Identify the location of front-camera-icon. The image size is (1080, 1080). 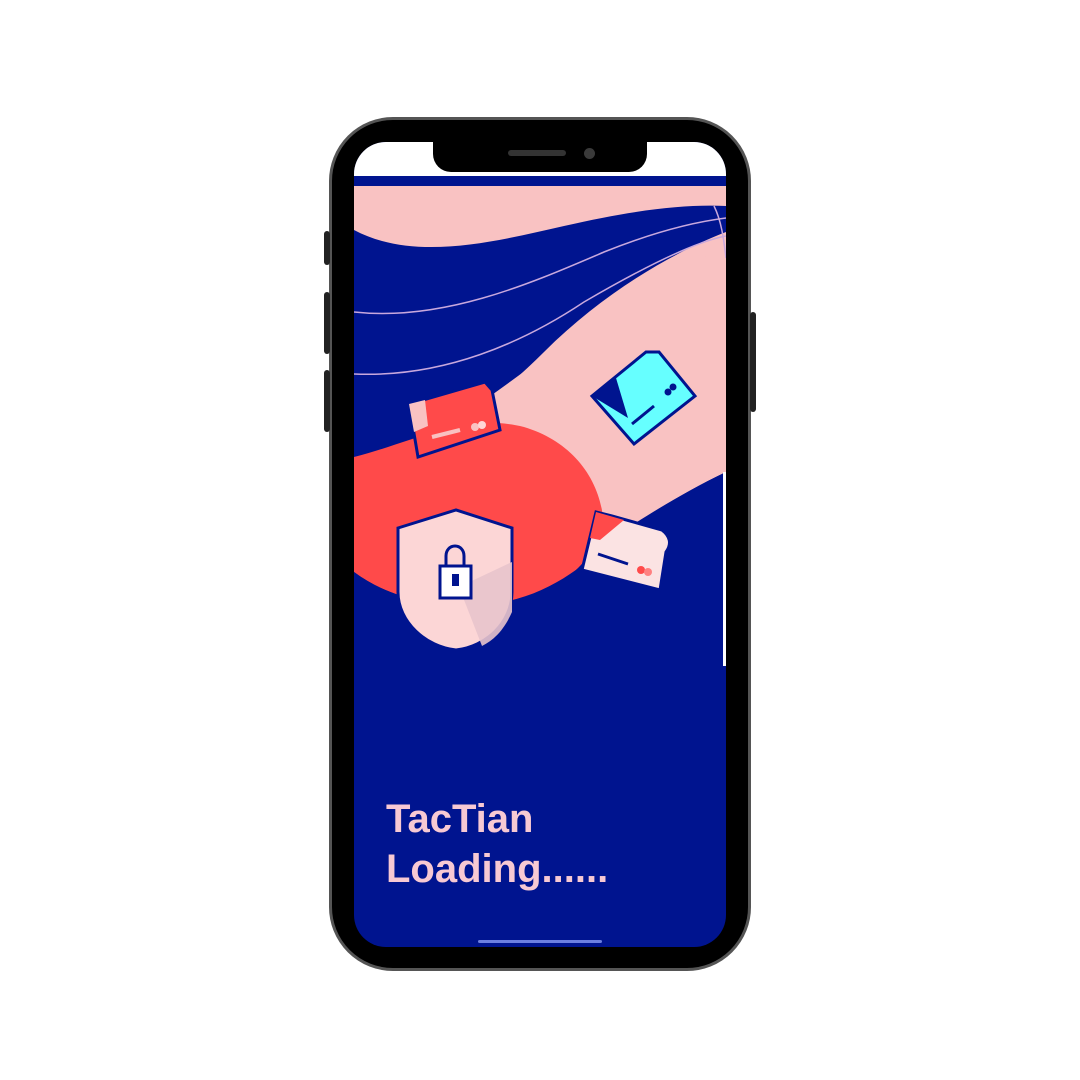
(589, 153).